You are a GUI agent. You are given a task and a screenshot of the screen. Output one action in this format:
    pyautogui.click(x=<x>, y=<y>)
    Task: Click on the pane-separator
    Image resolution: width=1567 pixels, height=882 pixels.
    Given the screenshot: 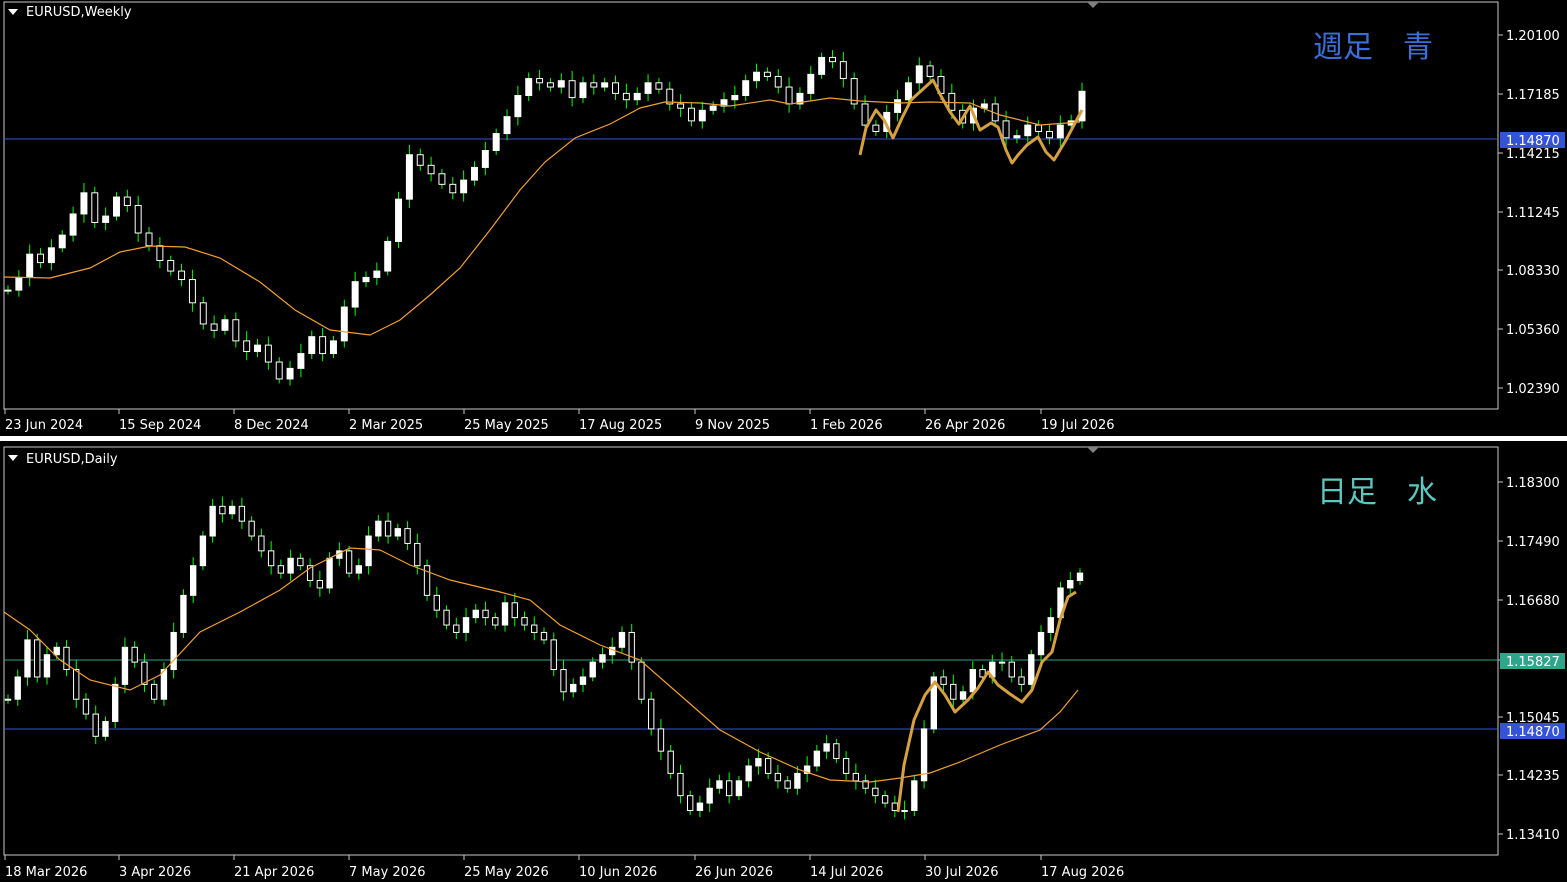 What is the action you would take?
    pyautogui.click(x=783, y=438)
    